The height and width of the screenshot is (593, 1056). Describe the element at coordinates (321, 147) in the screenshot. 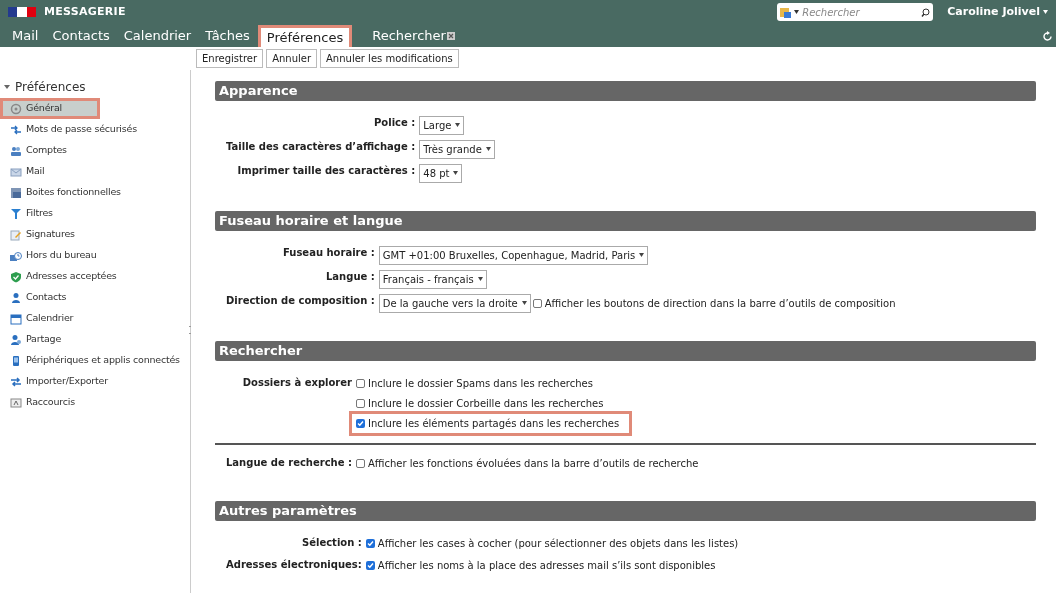

I see `field-label: Taille des caractères d’affichage :` at that location.